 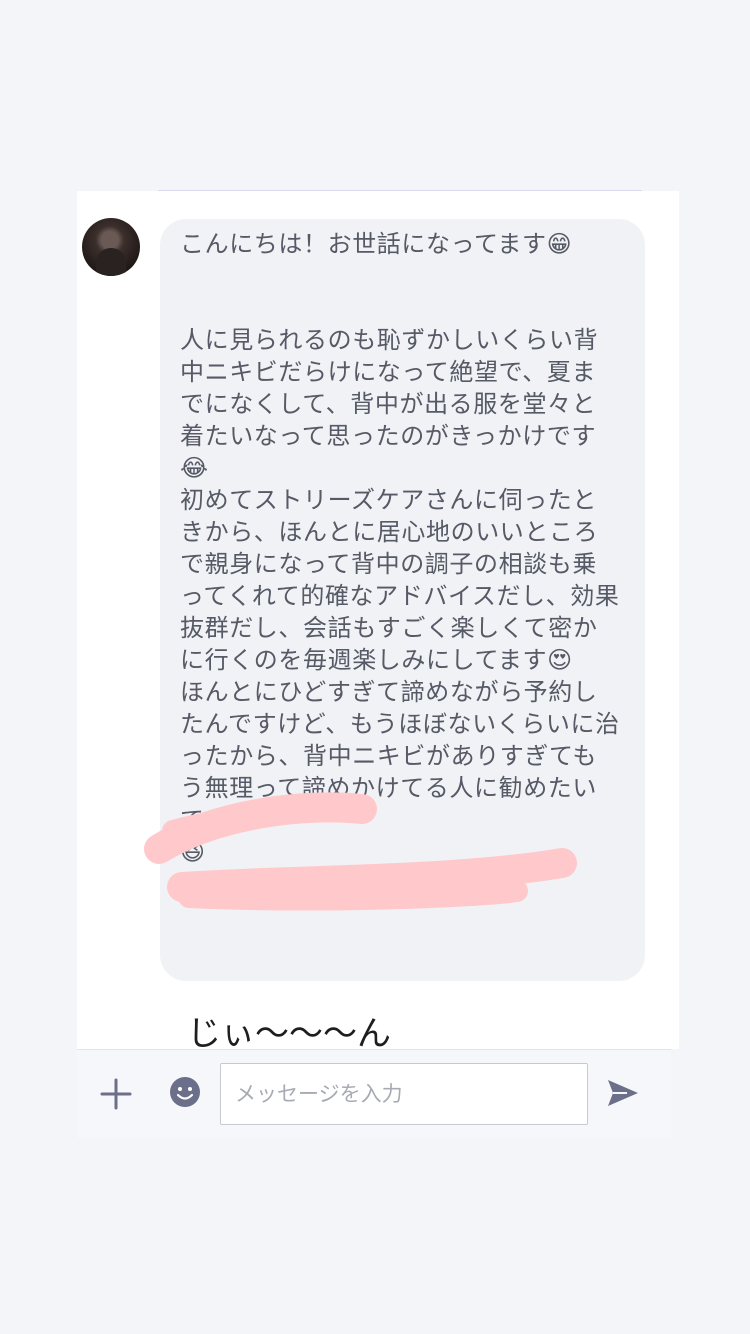 I want to click on input-bar, so click(x=374, y=1093).